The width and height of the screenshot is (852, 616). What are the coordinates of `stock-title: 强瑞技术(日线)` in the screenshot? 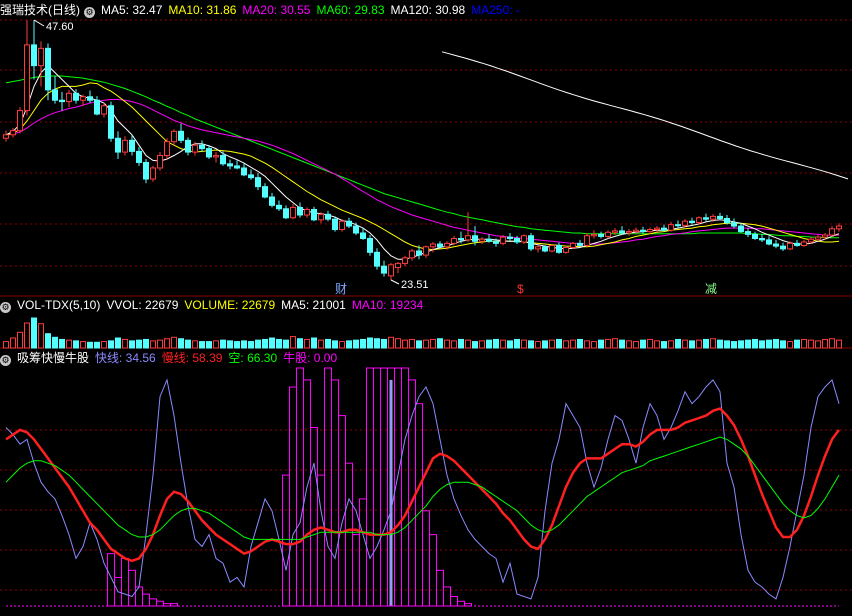 It's located at (40, 10).